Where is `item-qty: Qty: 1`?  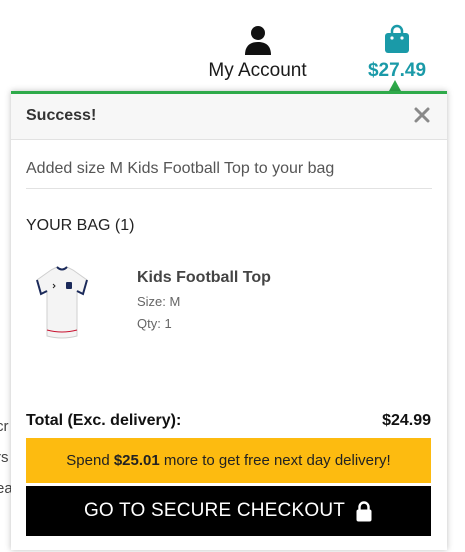 item-qty: Qty: 1 is located at coordinates (154, 323).